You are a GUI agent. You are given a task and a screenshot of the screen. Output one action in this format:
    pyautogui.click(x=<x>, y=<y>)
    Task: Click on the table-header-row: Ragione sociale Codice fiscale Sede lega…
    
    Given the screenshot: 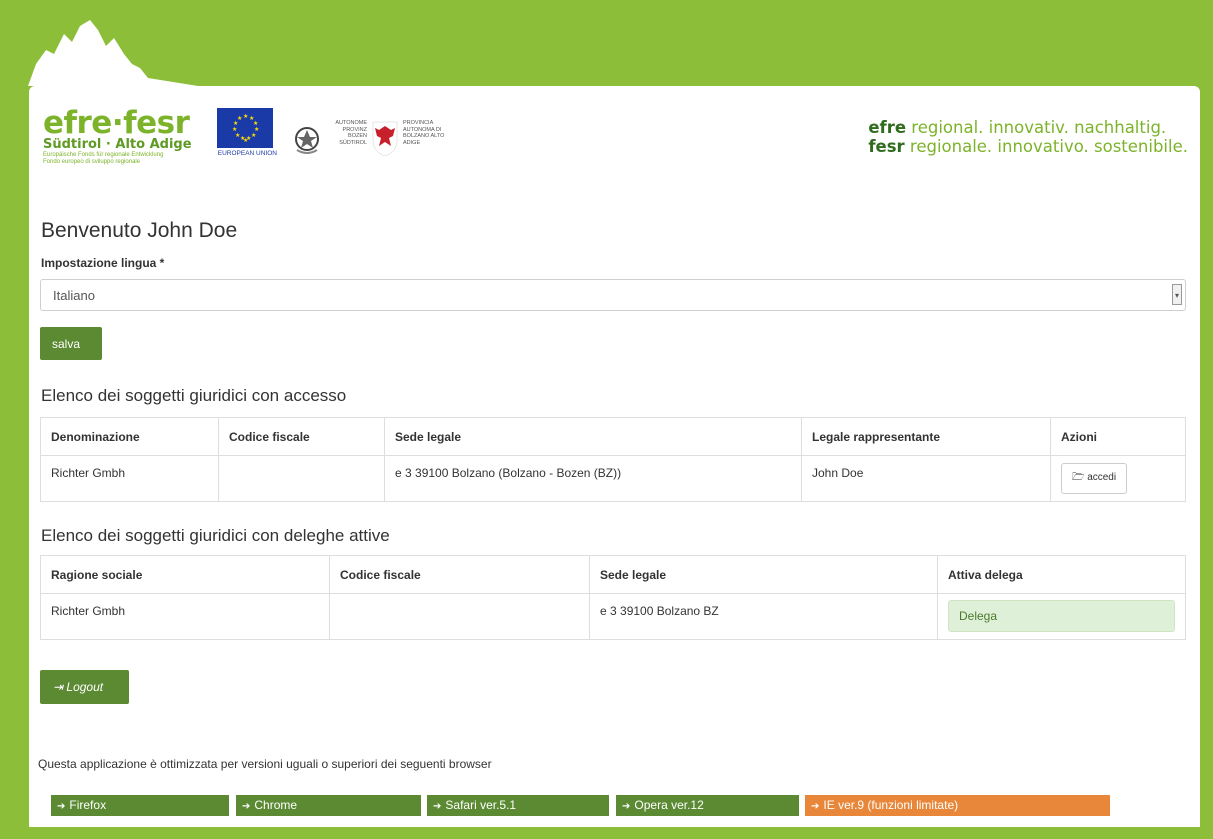 What is the action you would take?
    pyautogui.click(x=613, y=574)
    